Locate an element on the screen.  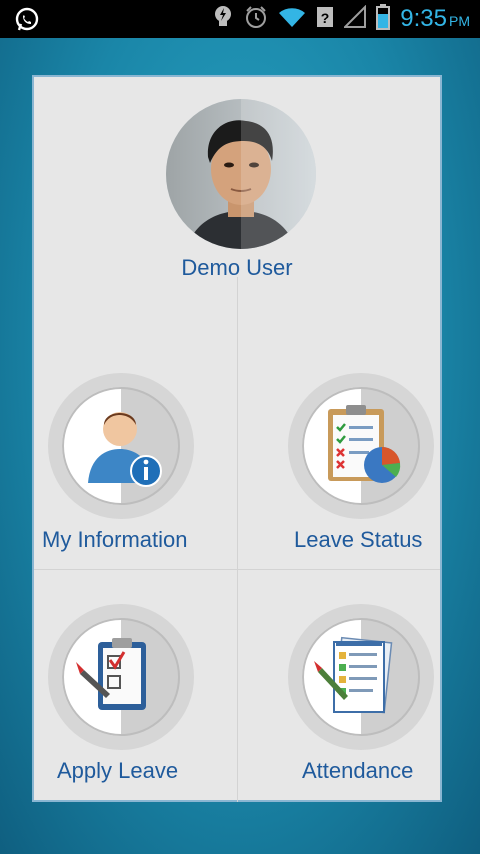
signal-icon is located at coordinates (354, 19).